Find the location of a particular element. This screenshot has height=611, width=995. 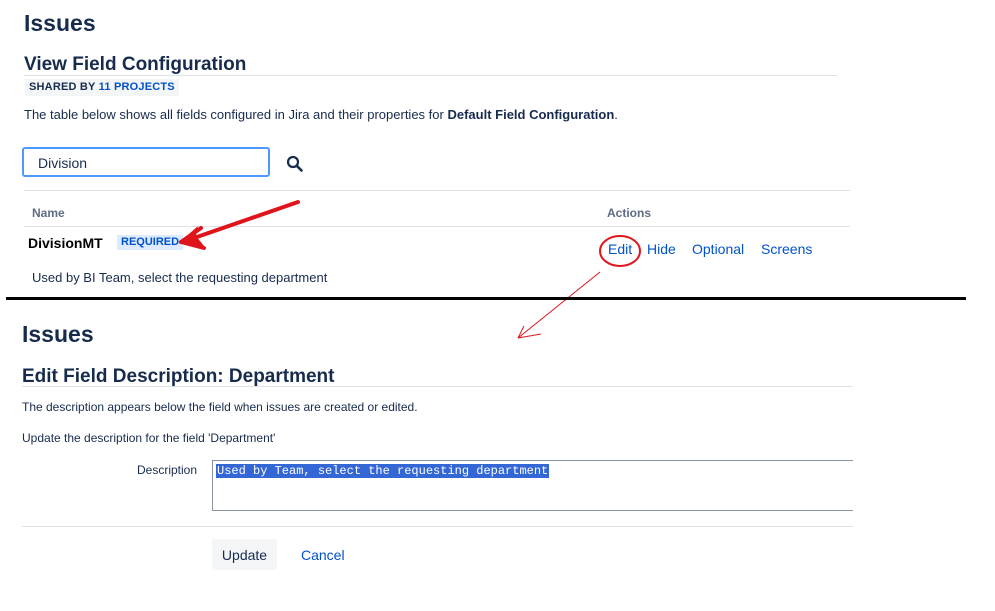

annotation-overlay is located at coordinates (410, 269).